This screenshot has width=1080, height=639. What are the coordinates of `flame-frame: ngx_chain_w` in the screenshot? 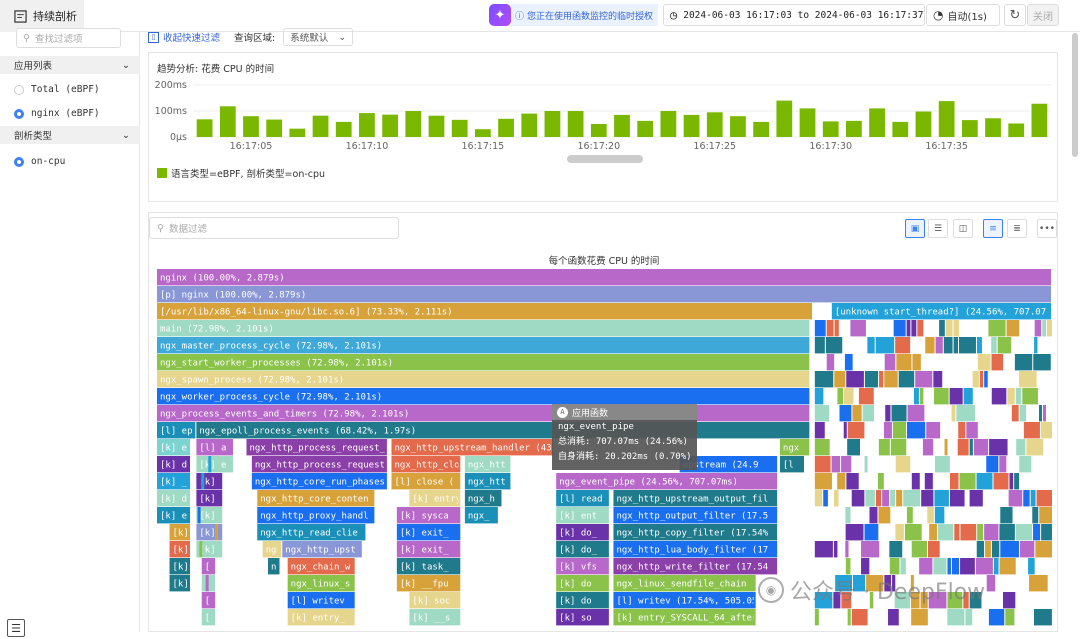 It's located at (321, 566).